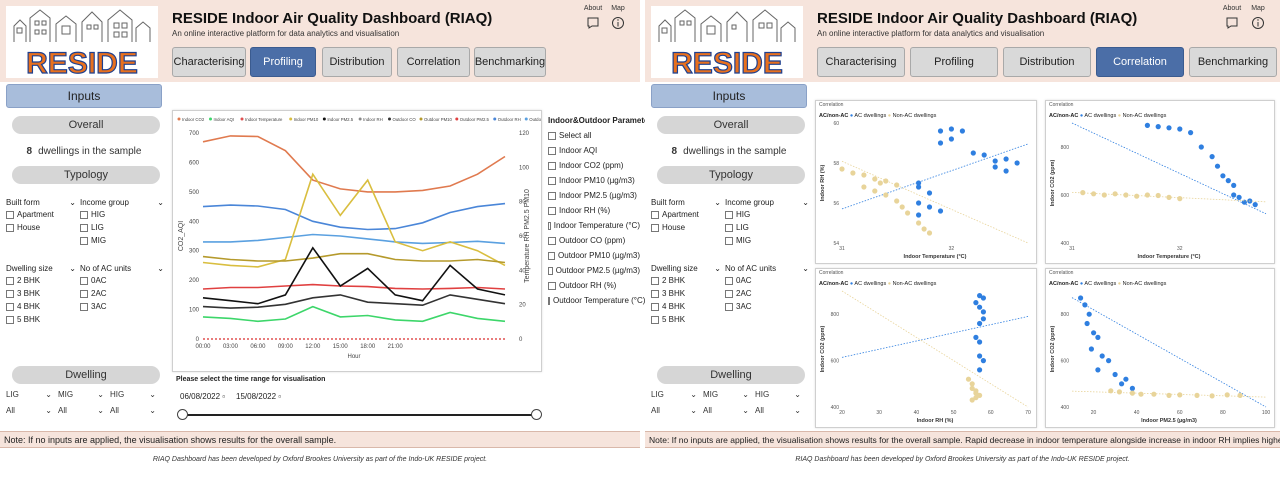  Describe the element at coordinates (594, 210) in the screenshot. I see `parameter-option: Indoor RH (%)` at that location.